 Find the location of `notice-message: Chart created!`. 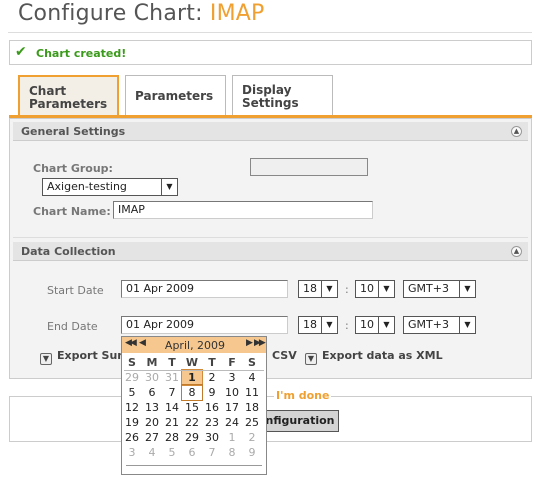

notice-message: Chart created! is located at coordinates (81, 53).